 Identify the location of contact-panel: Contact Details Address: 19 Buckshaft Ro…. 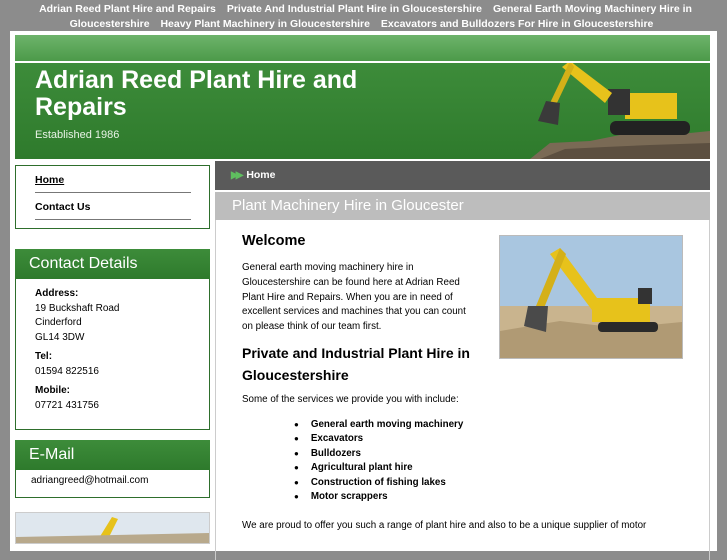
(112, 339).